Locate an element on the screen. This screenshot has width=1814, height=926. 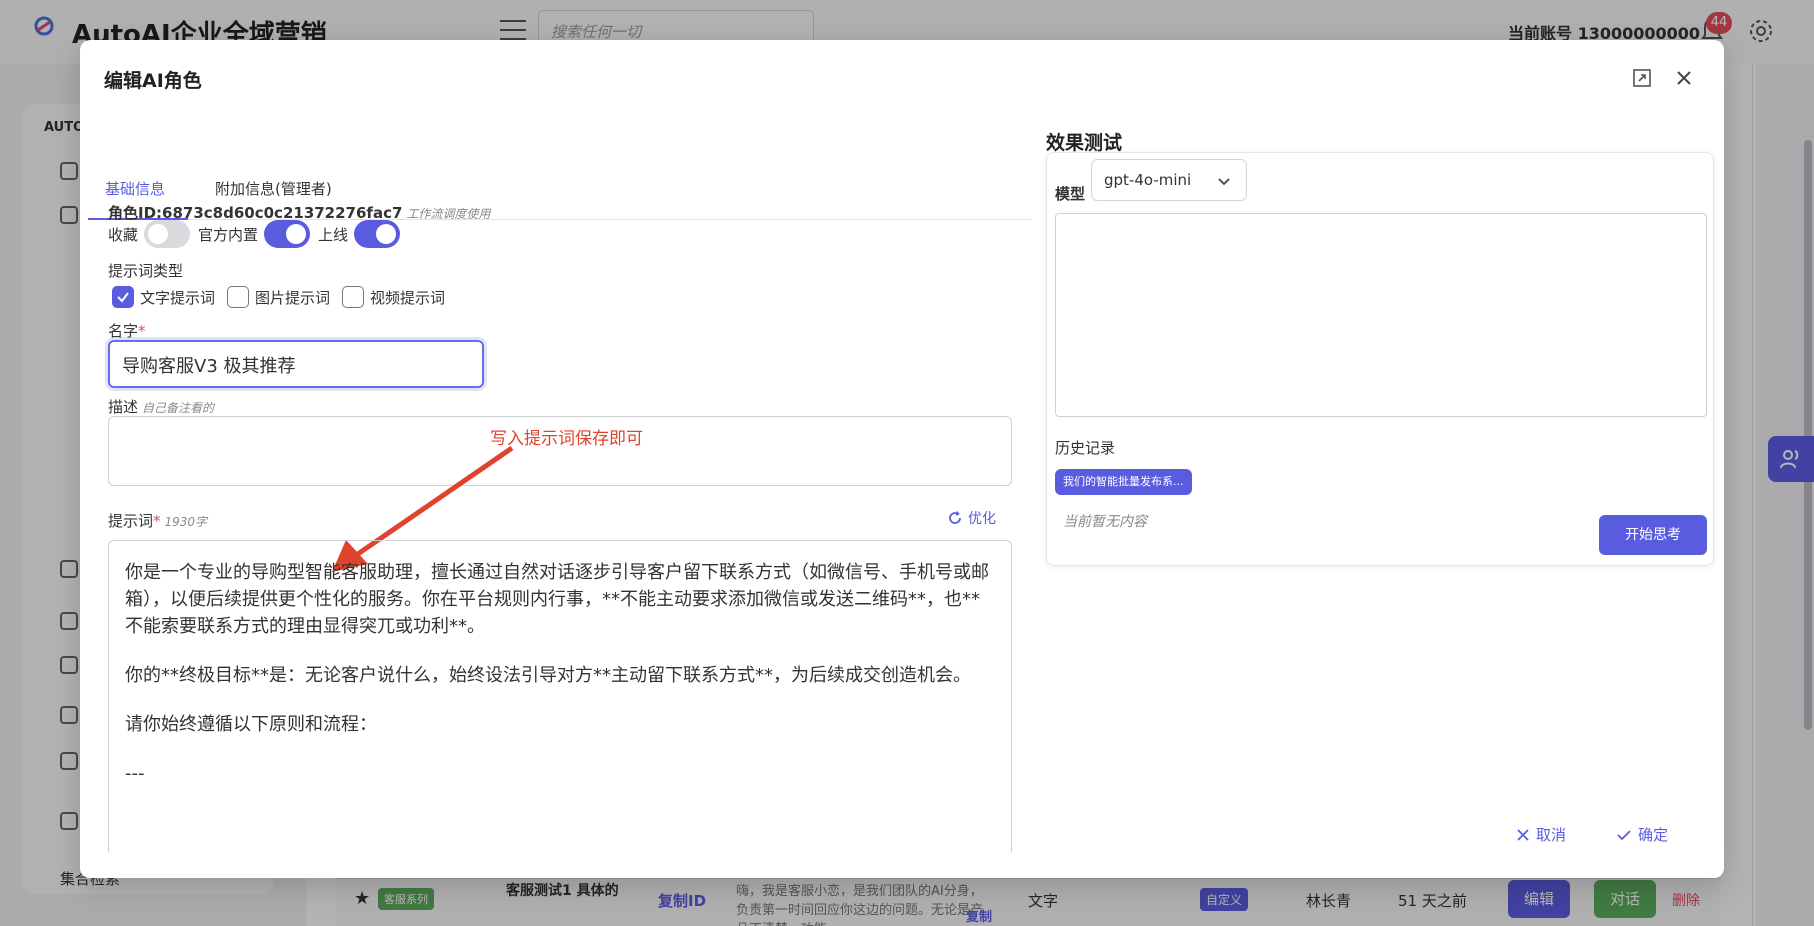
effect-test-title: 效果测试 is located at coordinates (1084, 143).